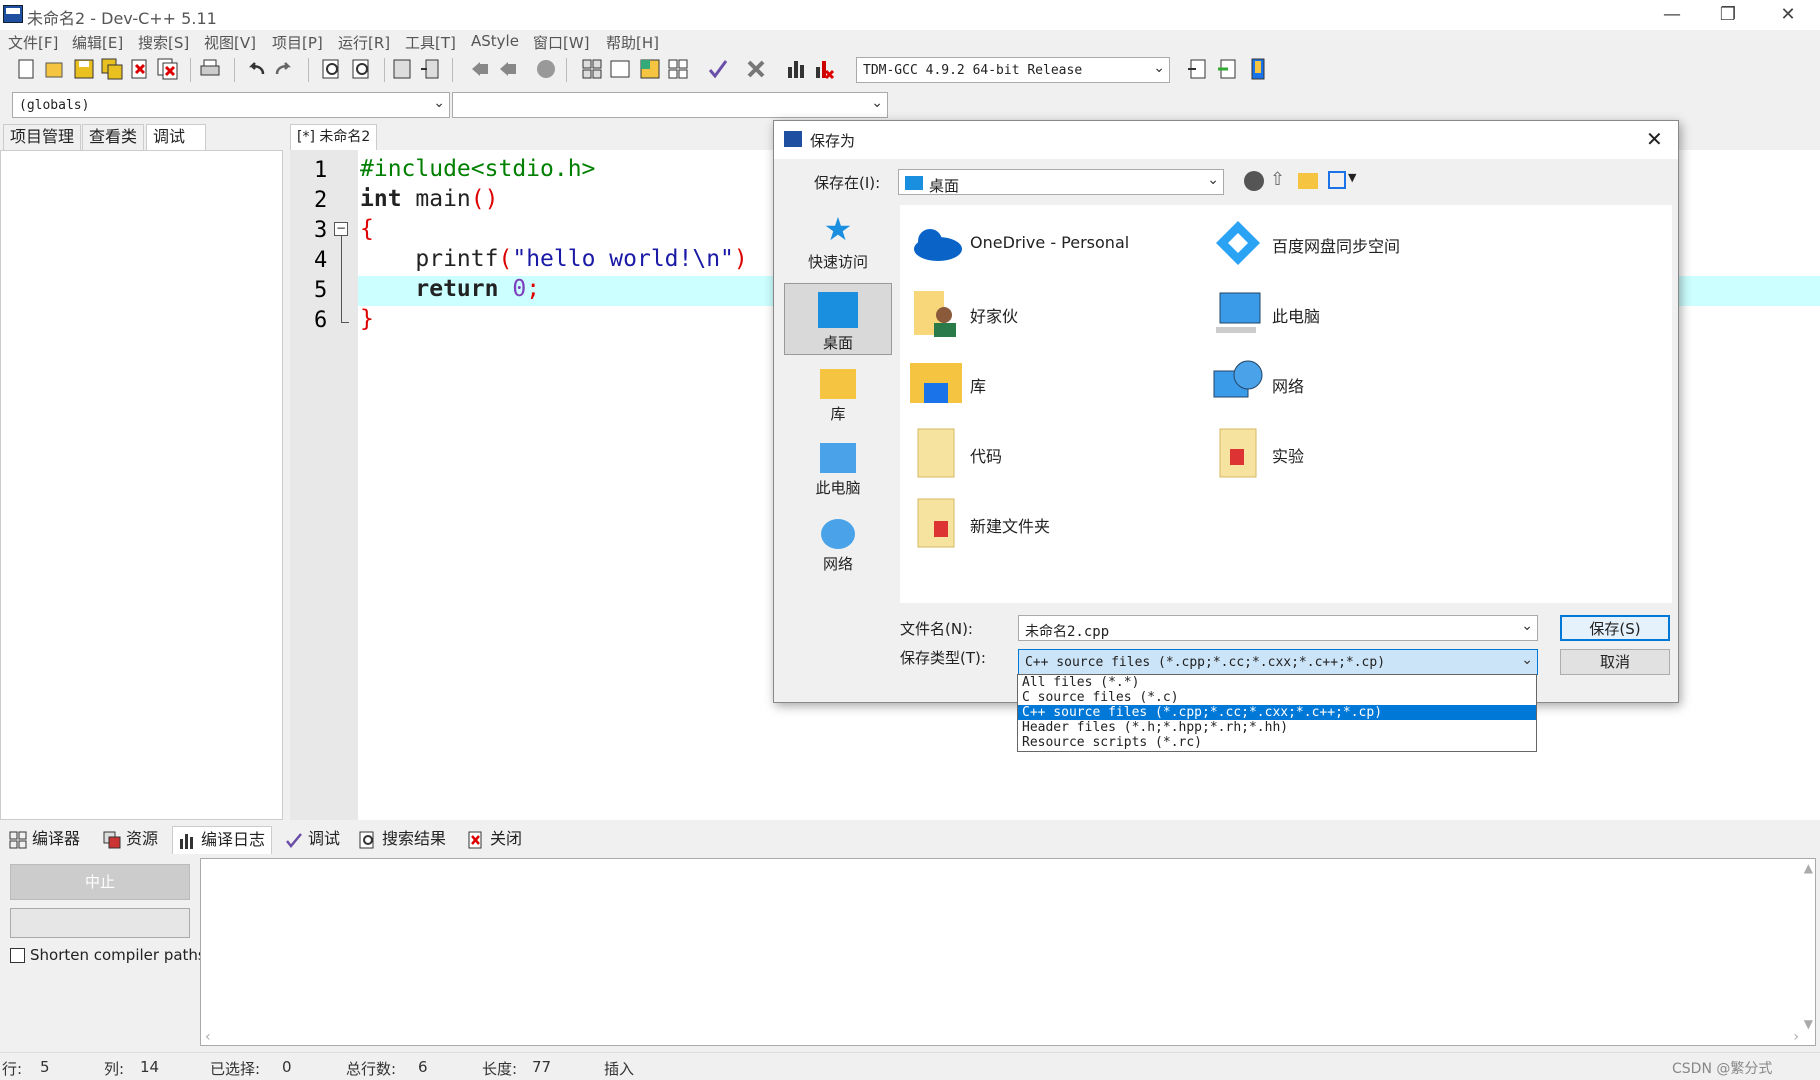  Describe the element at coordinates (97, 42) in the screenshot. I see `menu-edit: 编辑[E]` at that location.